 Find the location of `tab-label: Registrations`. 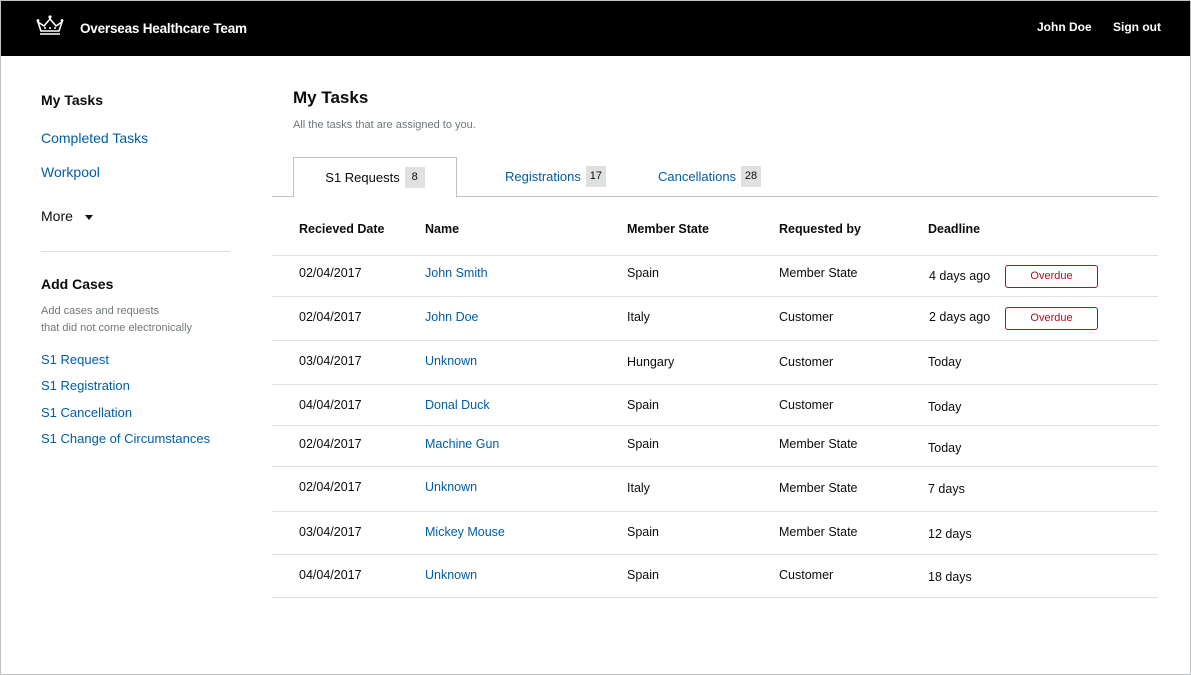

tab-label: Registrations is located at coordinates (543, 176).